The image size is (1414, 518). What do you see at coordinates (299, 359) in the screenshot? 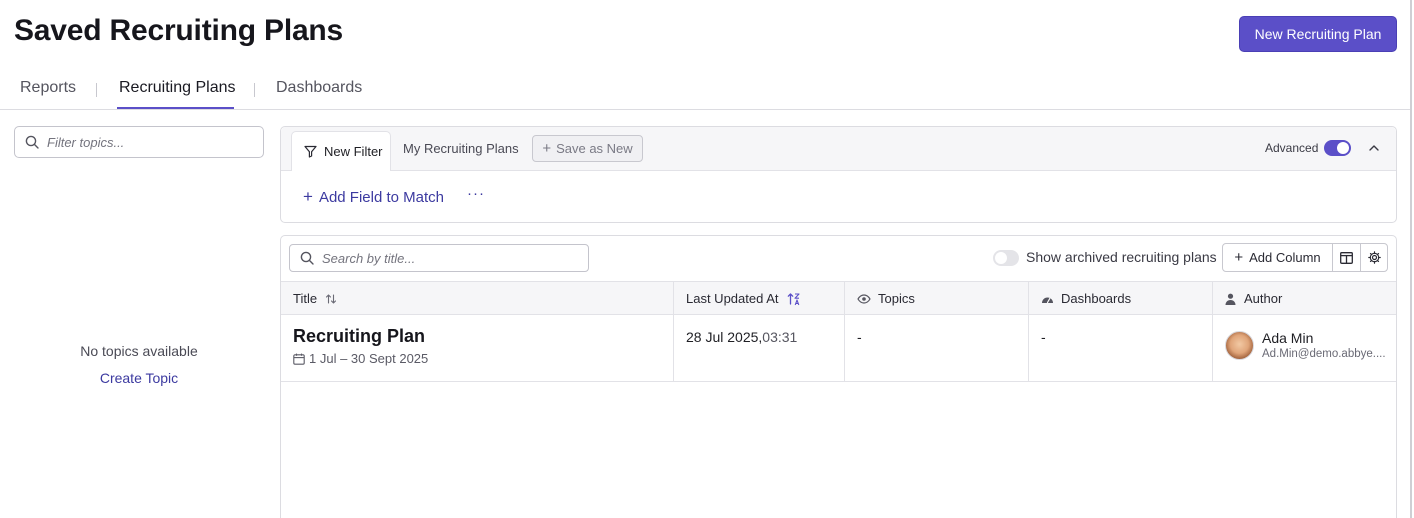
I see `calendar-icon` at bounding box center [299, 359].